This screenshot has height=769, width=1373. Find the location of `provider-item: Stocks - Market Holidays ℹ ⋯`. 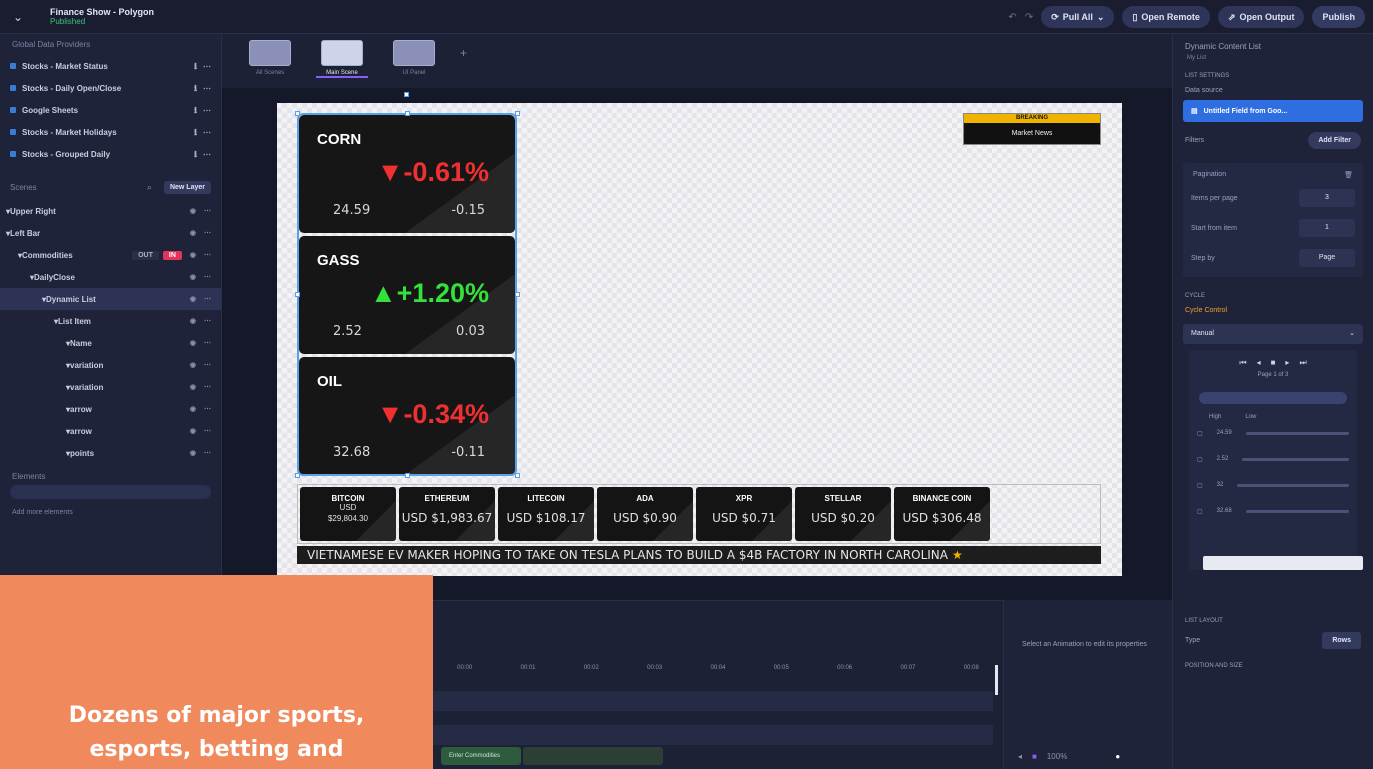

provider-item: Stocks - Market Holidays ℹ ⋯ is located at coordinates (110, 132).